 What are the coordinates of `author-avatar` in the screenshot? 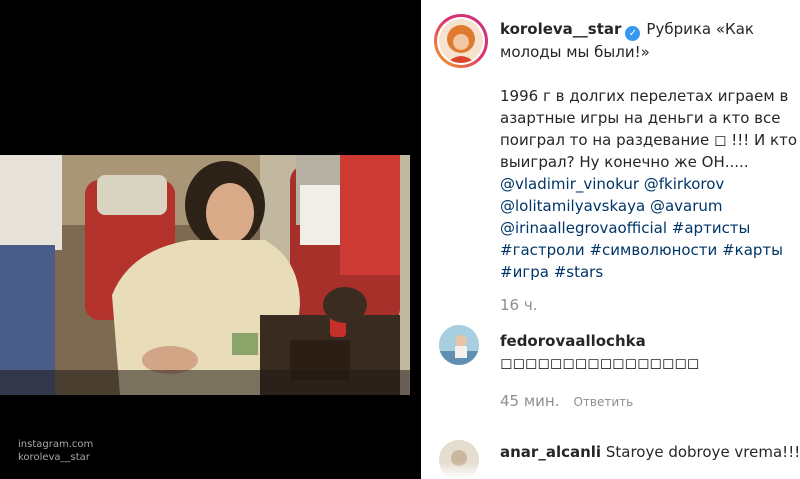 It's located at (461, 41).